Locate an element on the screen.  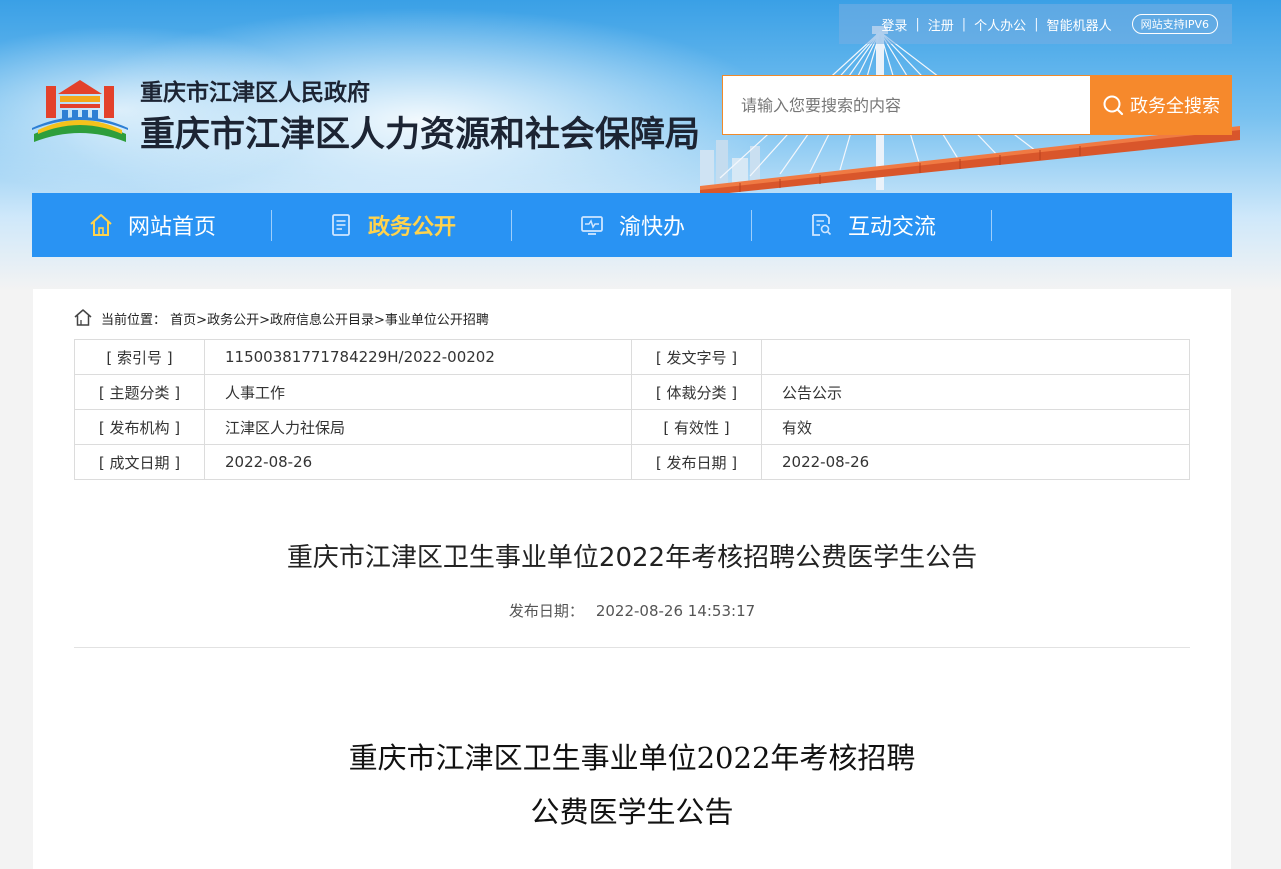
meta-key-topic: [ 主题分类 ] is located at coordinates (139, 392).